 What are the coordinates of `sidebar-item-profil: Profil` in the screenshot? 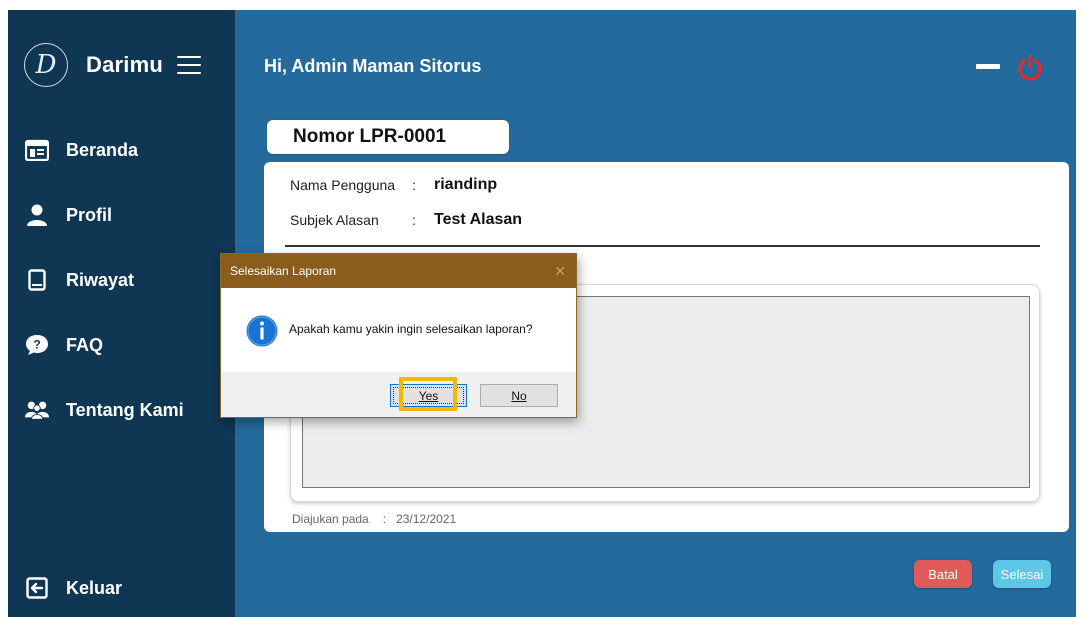 It's located at (68, 215).